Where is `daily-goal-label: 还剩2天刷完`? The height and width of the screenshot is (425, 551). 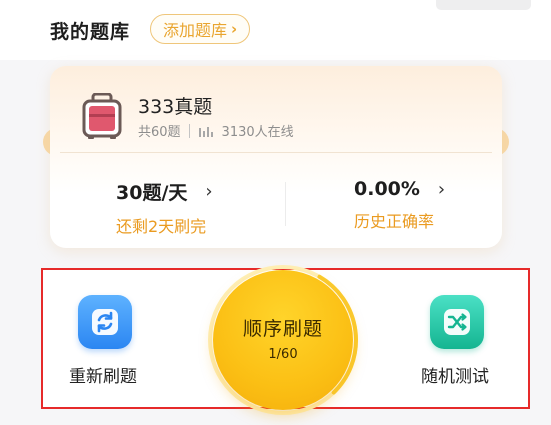
daily-goal-label: 还剩2天刷完 is located at coordinates (161, 226).